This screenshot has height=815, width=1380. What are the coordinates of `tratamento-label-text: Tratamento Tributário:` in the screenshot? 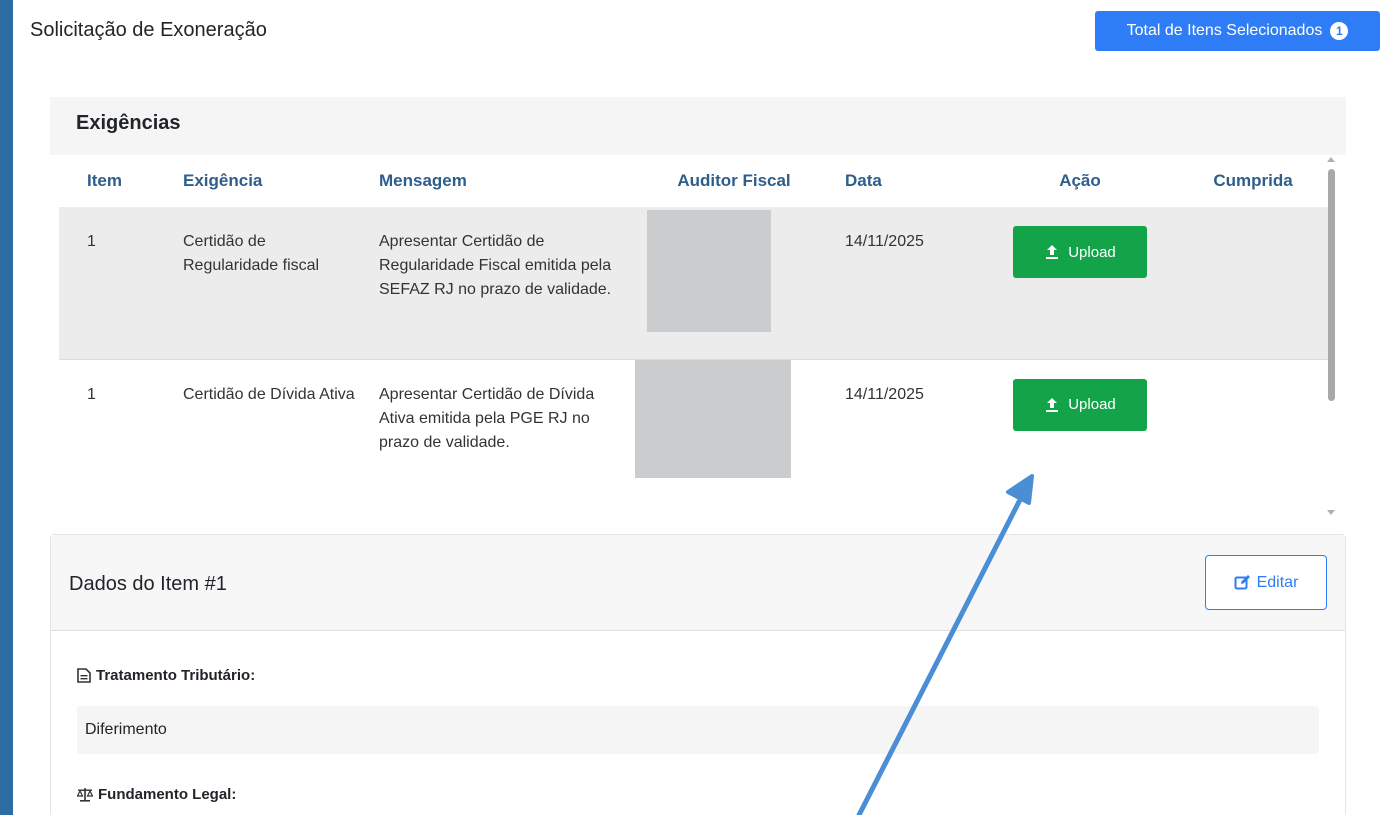 It's located at (176, 675).